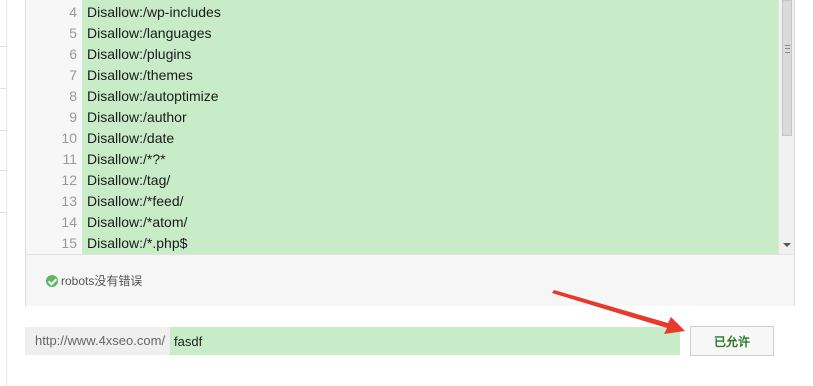  I want to click on code-line: 10 Disallow:/date, so click(402, 138).